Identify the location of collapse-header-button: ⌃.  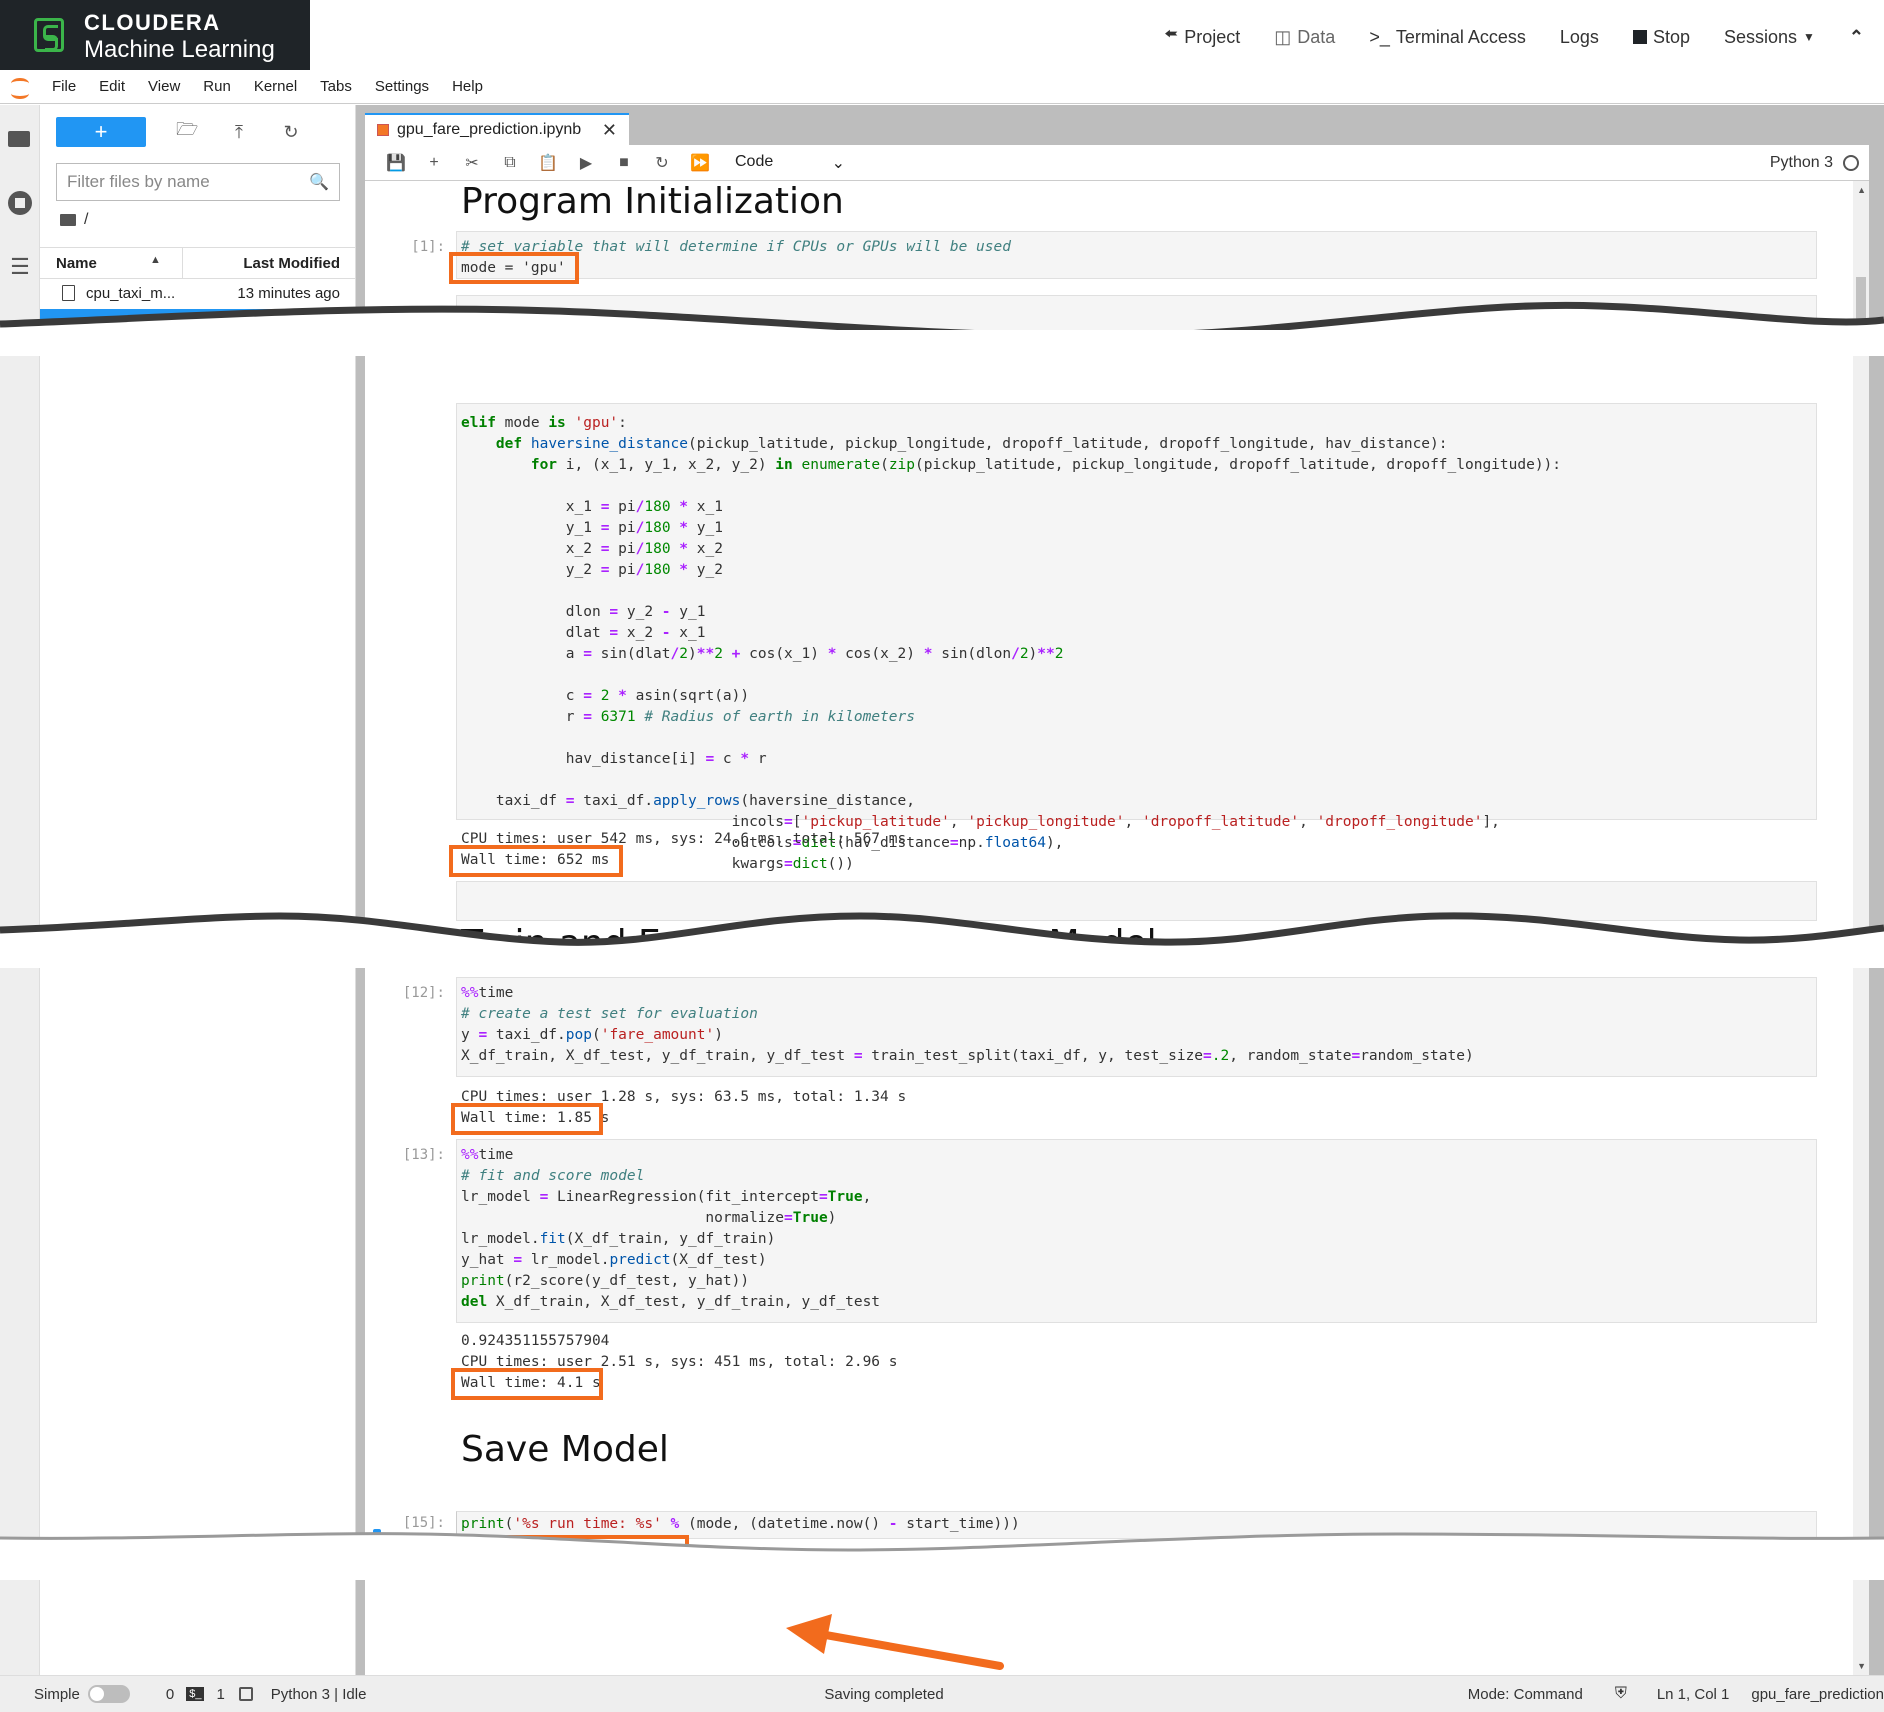
(1856, 37).